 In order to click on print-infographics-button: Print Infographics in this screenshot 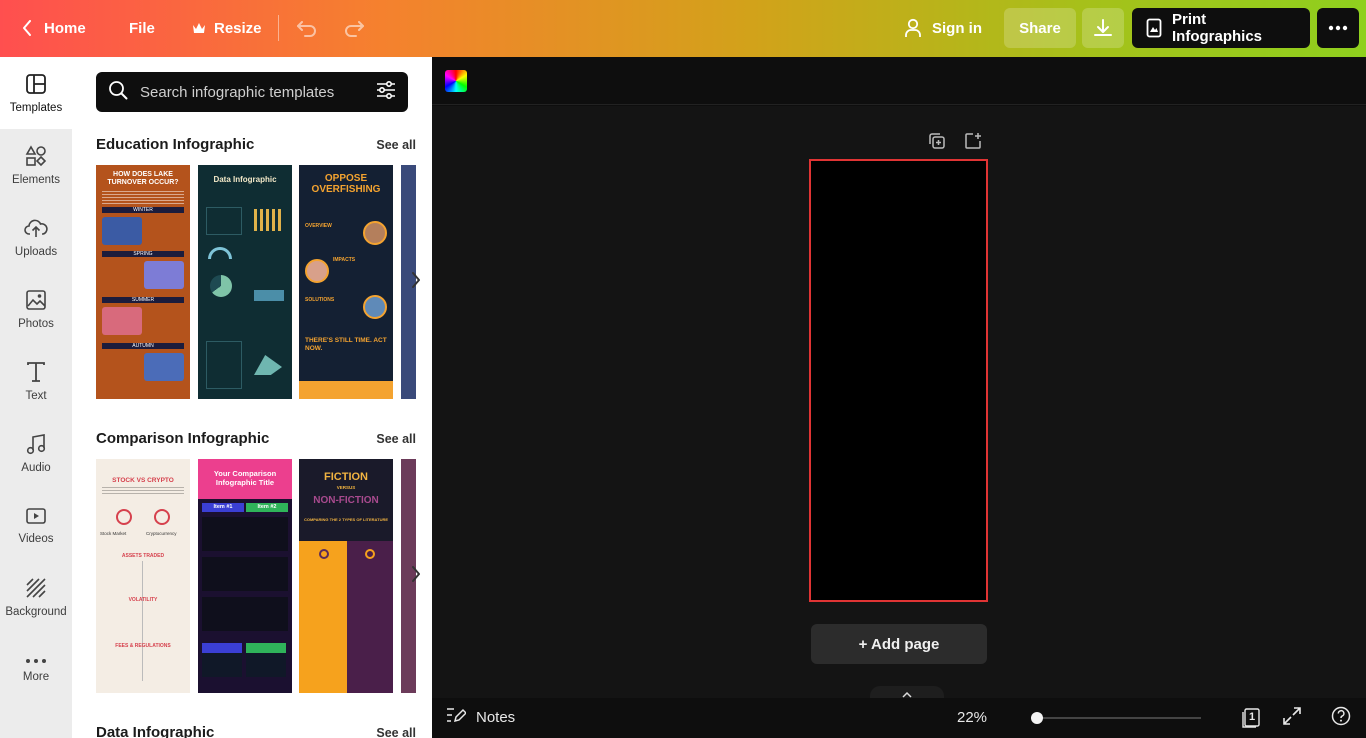, I will do `click(1221, 28)`.